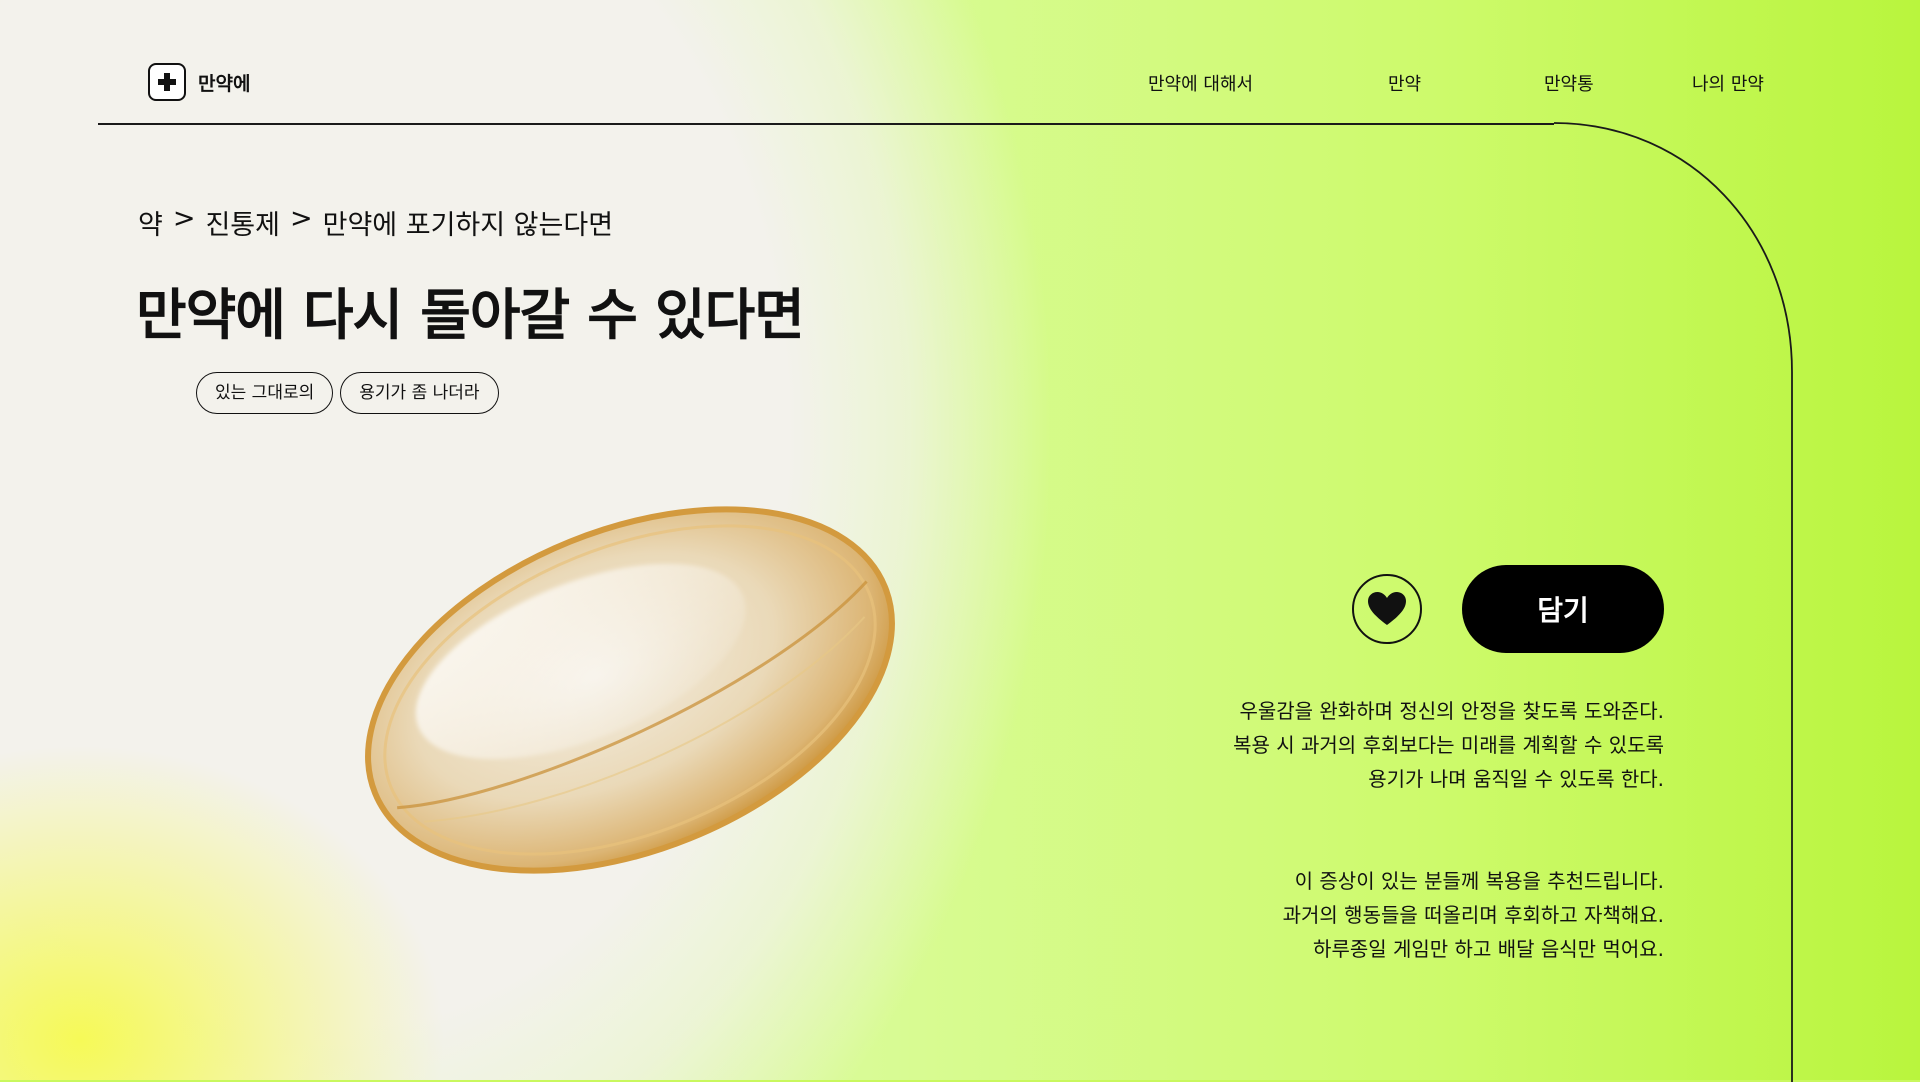 This screenshot has width=1920, height=1082. I want to click on heart-icon, so click(1387, 608).